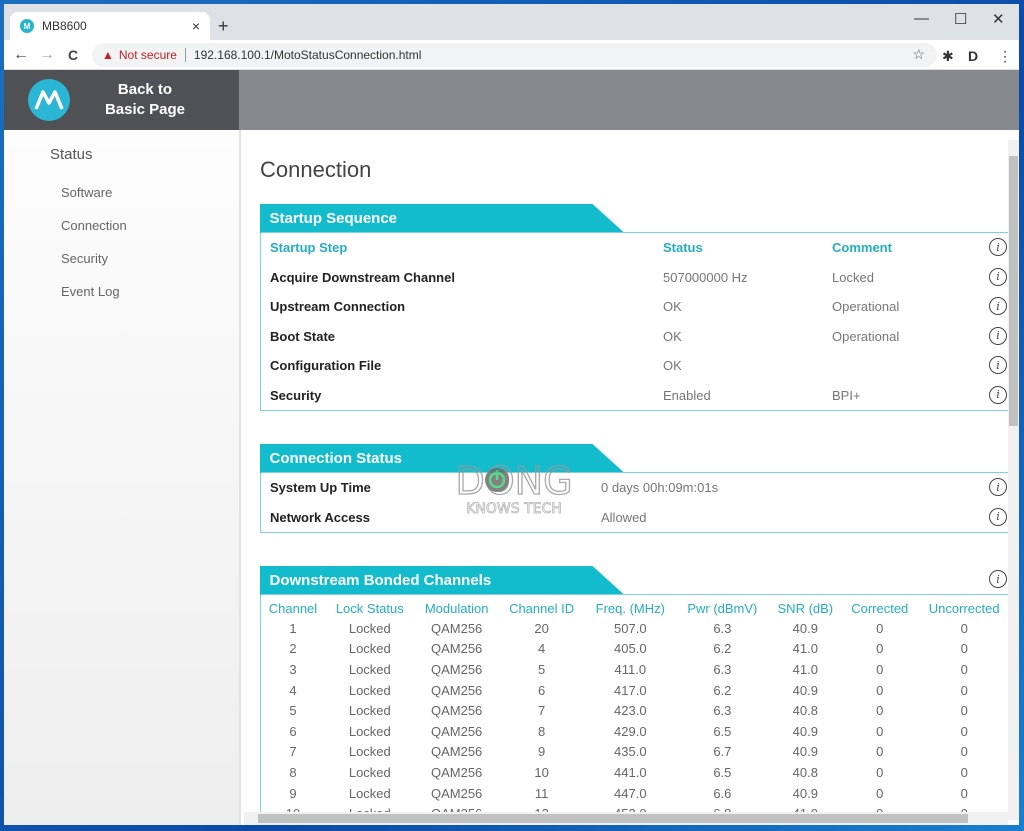 This screenshot has height=831, width=1024. What do you see at coordinates (1013, 291) in the screenshot?
I see `vertical-scroll-thumb` at bounding box center [1013, 291].